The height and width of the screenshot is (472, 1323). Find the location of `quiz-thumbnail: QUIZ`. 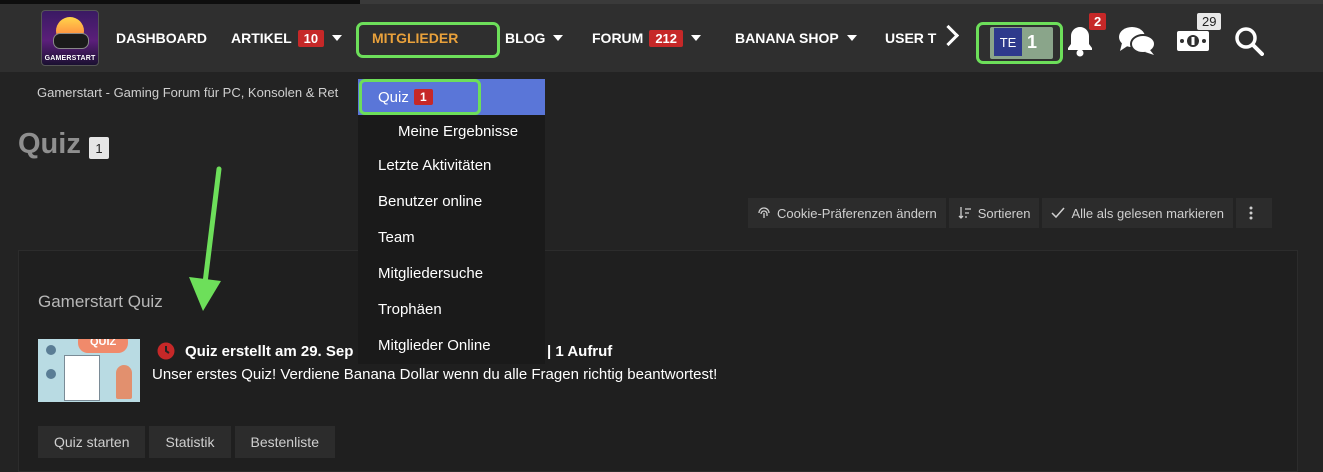

quiz-thumbnail: QUIZ is located at coordinates (89, 370).